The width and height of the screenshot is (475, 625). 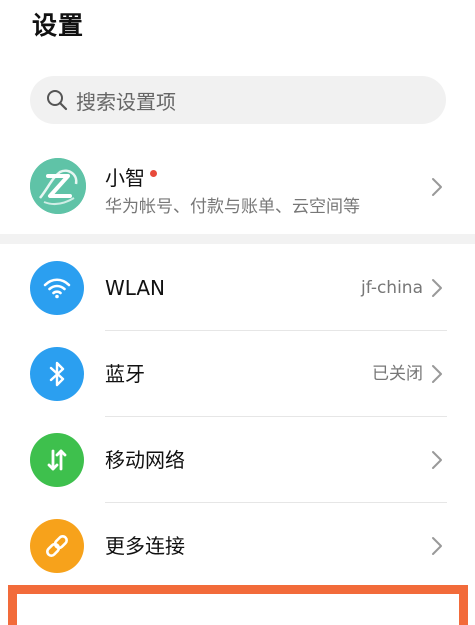 I want to click on settings-item-more-connections: 更多连接, so click(x=237, y=546).